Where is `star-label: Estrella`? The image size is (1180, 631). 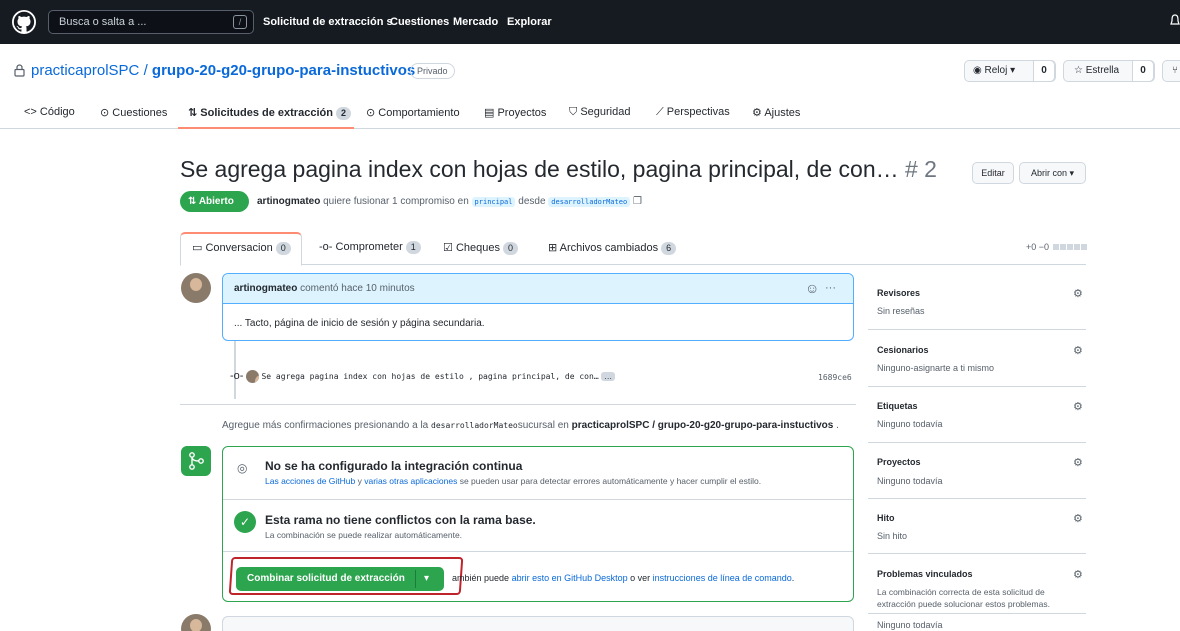 star-label: Estrella is located at coordinates (1102, 70).